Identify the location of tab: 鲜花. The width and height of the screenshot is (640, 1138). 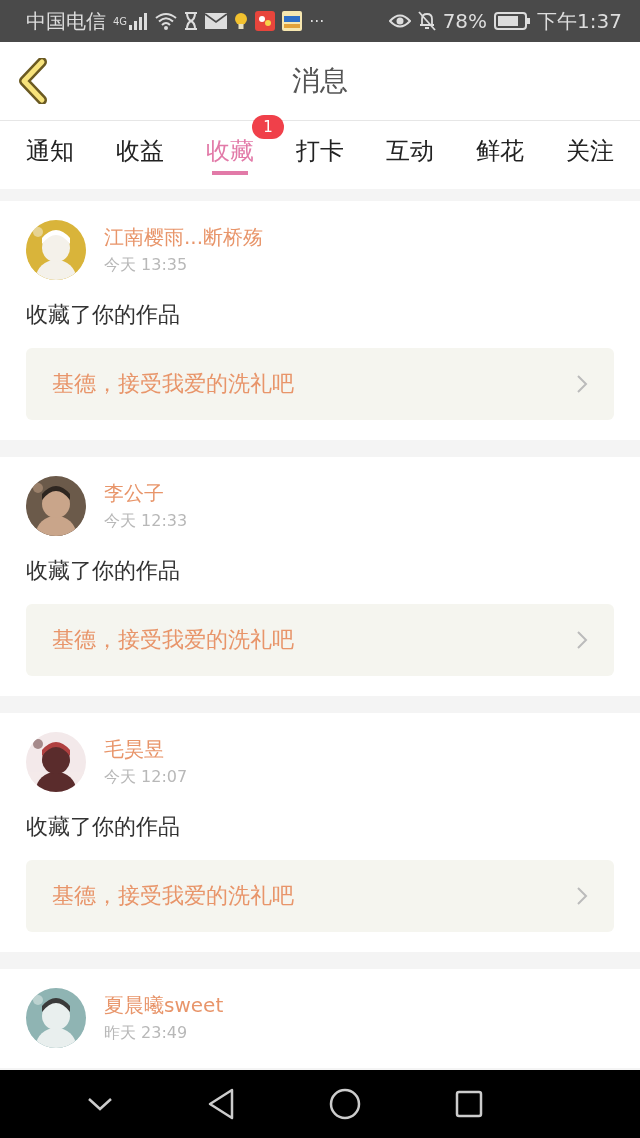
(500, 153).